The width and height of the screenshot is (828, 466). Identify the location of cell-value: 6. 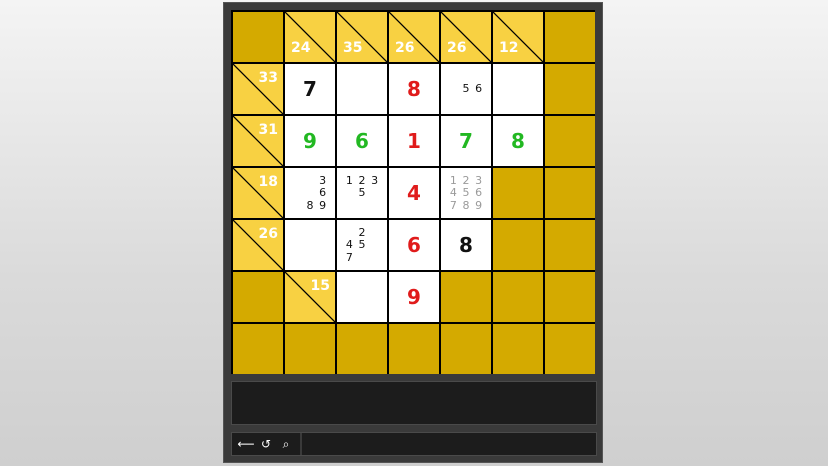
(362, 141).